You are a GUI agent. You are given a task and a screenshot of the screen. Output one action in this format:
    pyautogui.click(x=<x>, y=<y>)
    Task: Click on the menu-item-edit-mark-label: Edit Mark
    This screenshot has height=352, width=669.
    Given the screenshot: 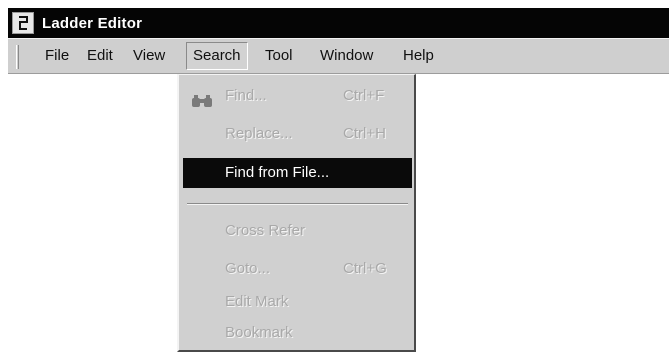 What is the action you would take?
    pyautogui.click(x=257, y=301)
    